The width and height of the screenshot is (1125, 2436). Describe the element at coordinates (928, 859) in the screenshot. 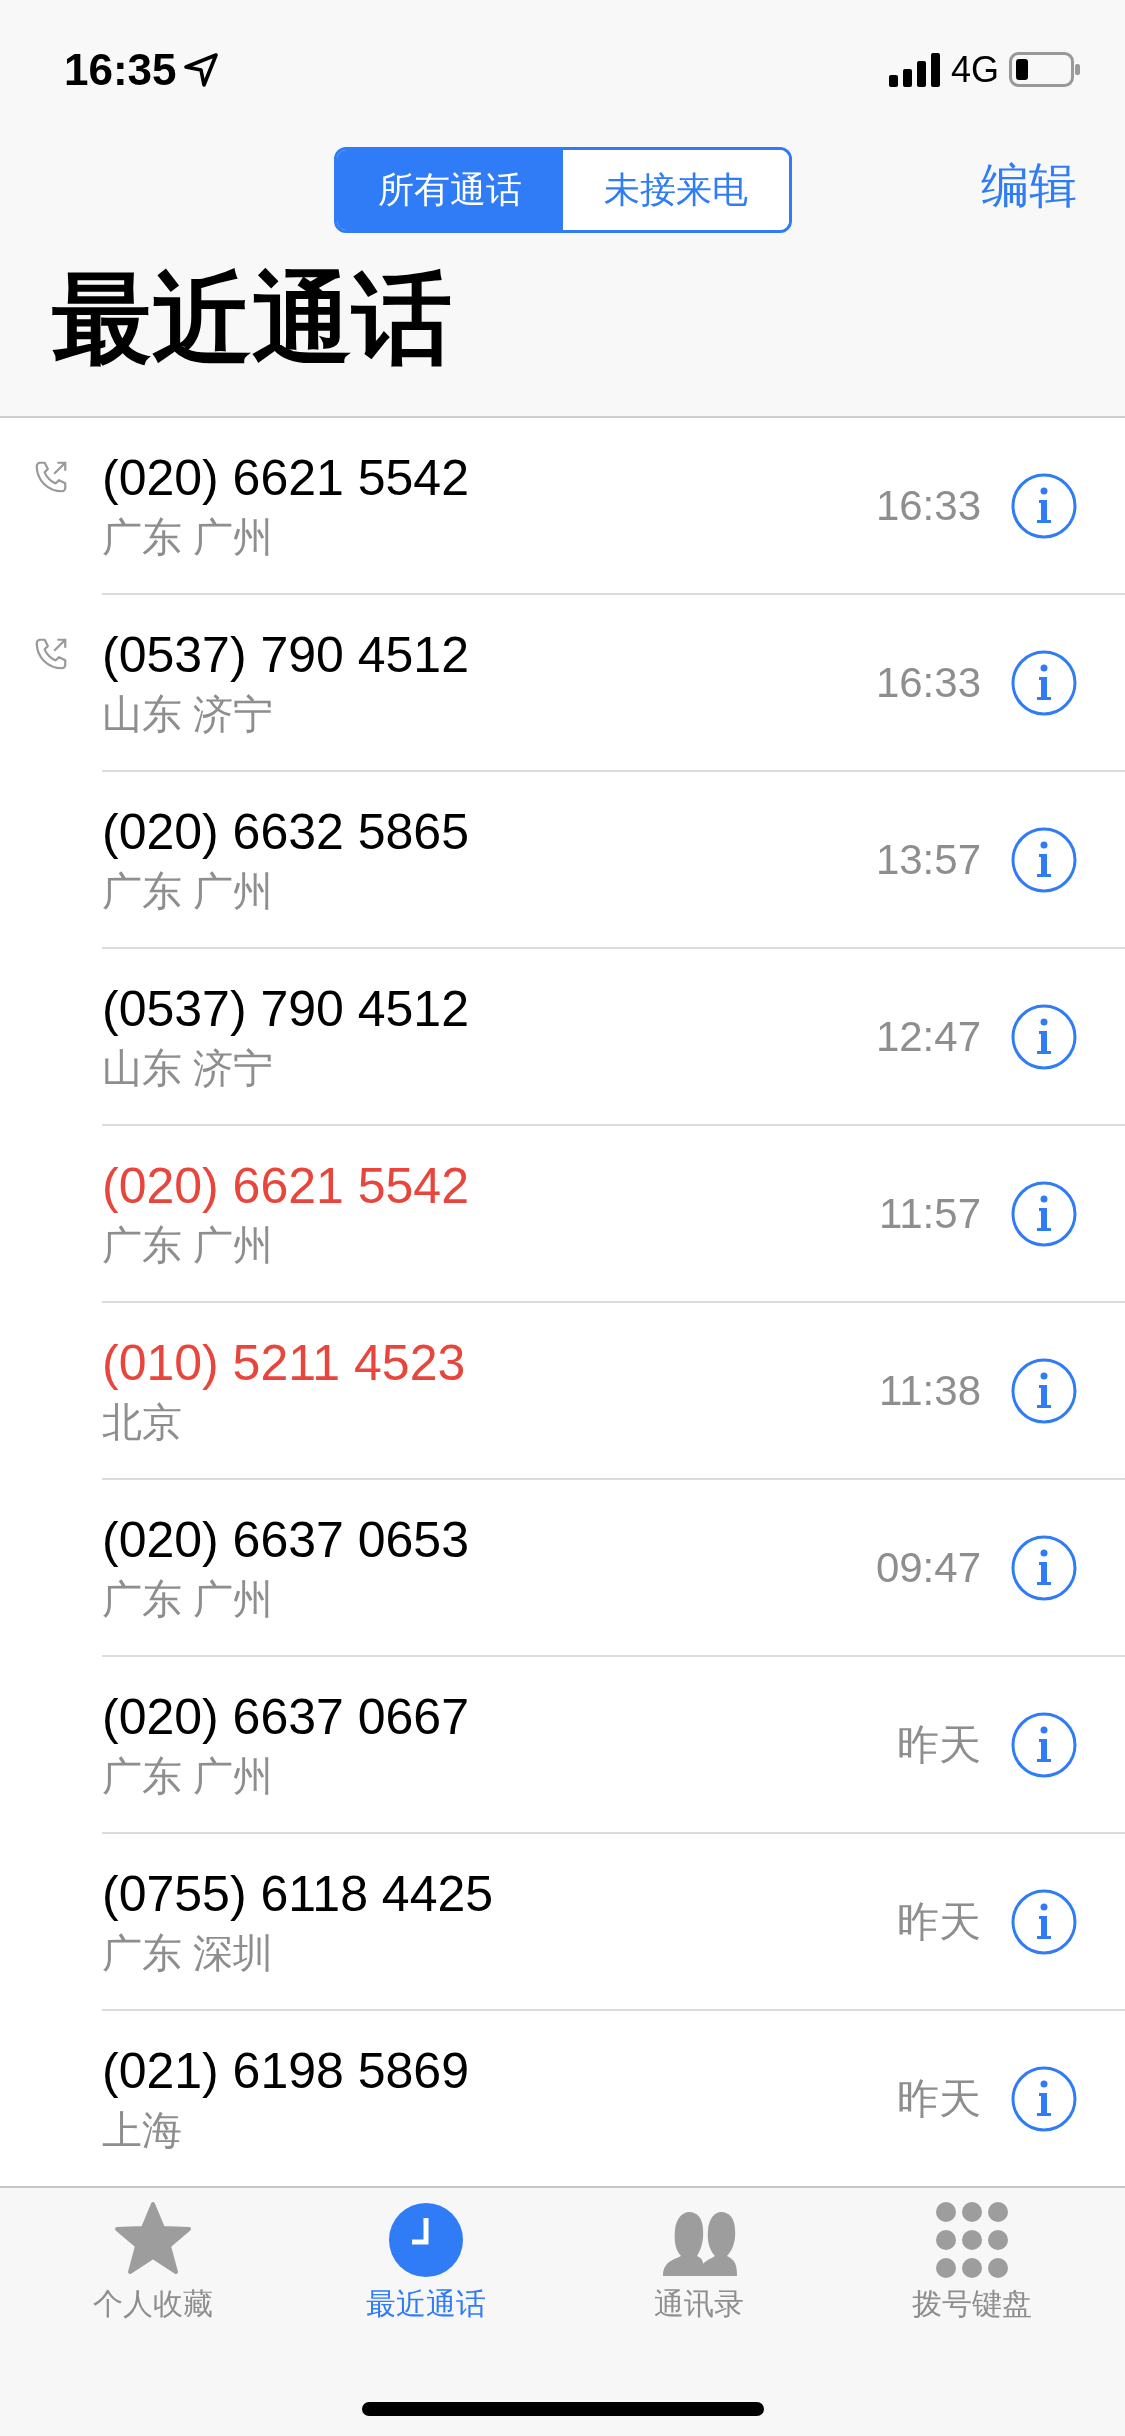

I see `call-time: 13:57` at that location.